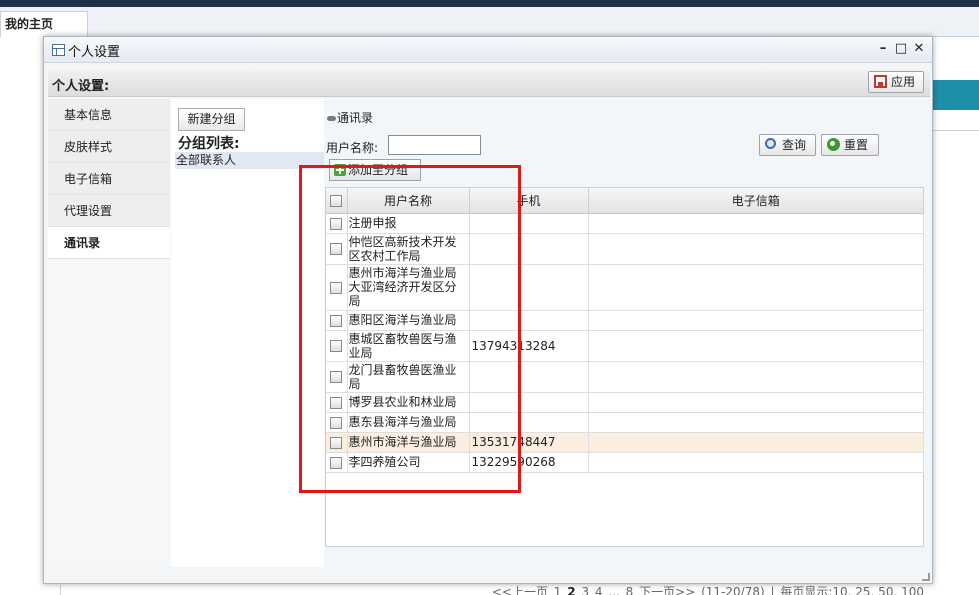 Image resolution: width=979 pixels, height=595 pixels. Describe the element at coordinates (408, 346) in the screenshot. I see `cell-username: 惠城区畜牧兽医与渔业局` at that location.